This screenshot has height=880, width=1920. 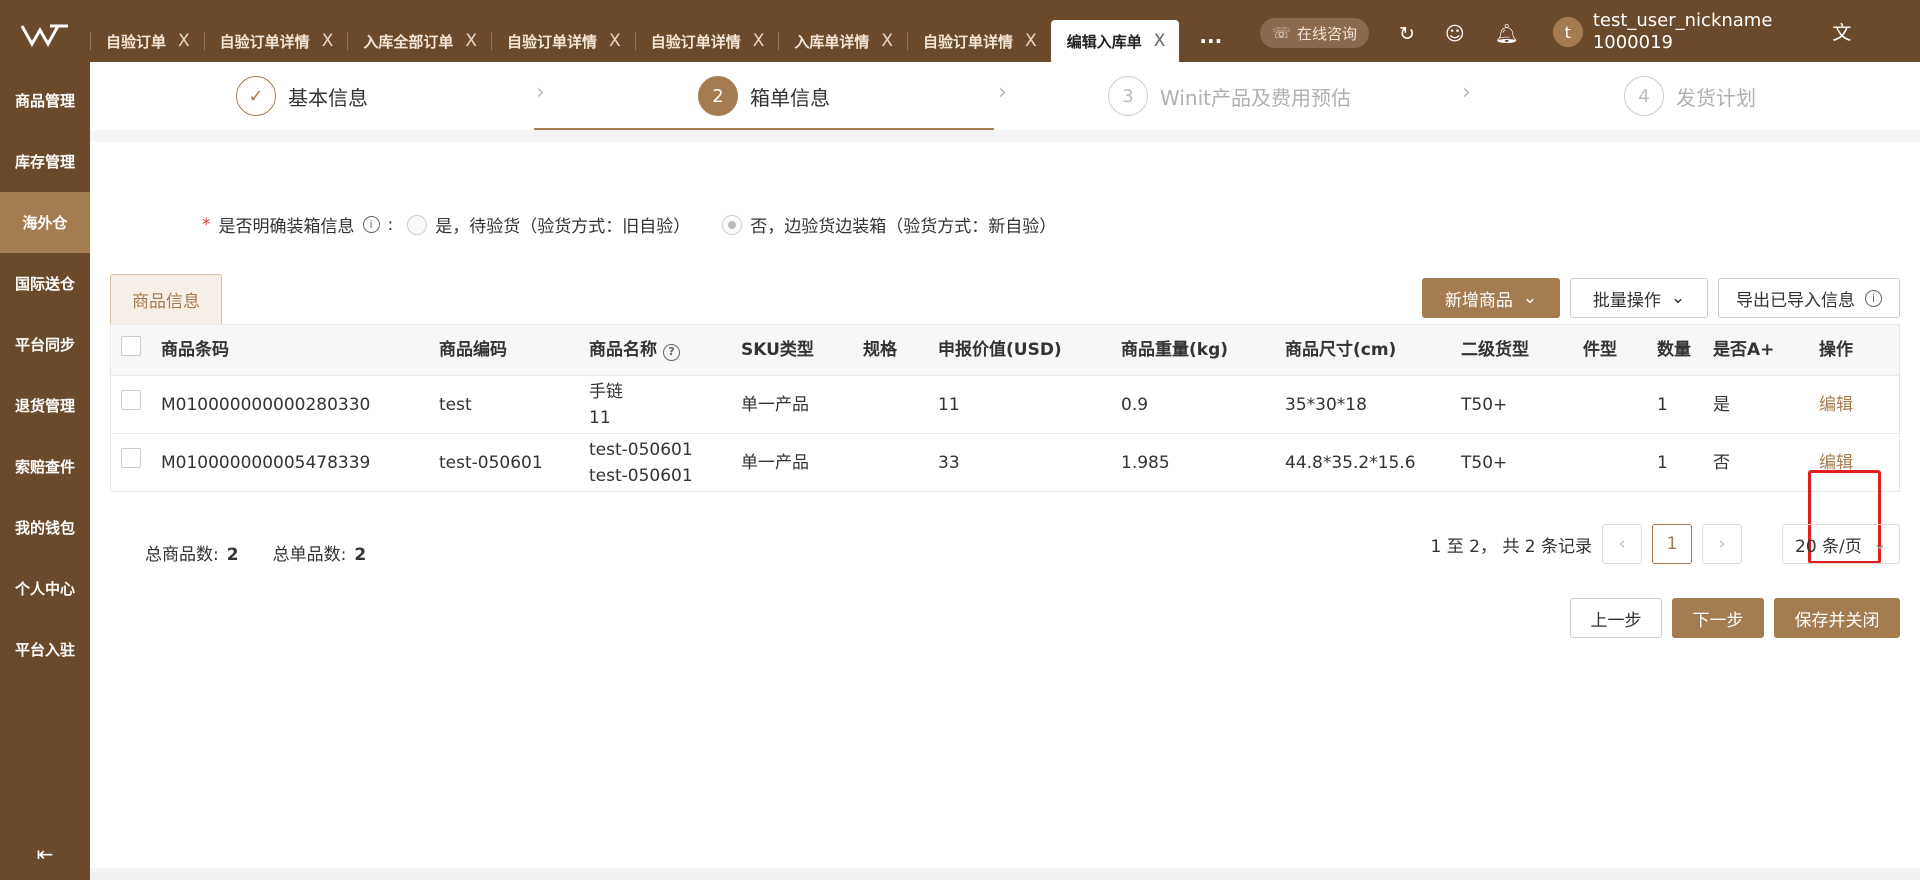 What do you see at coordinates (45, 222) in the screenshot?
I see `sidebar-item-overseas-warehouse: 海外仓` at bounding box center [45, 222].